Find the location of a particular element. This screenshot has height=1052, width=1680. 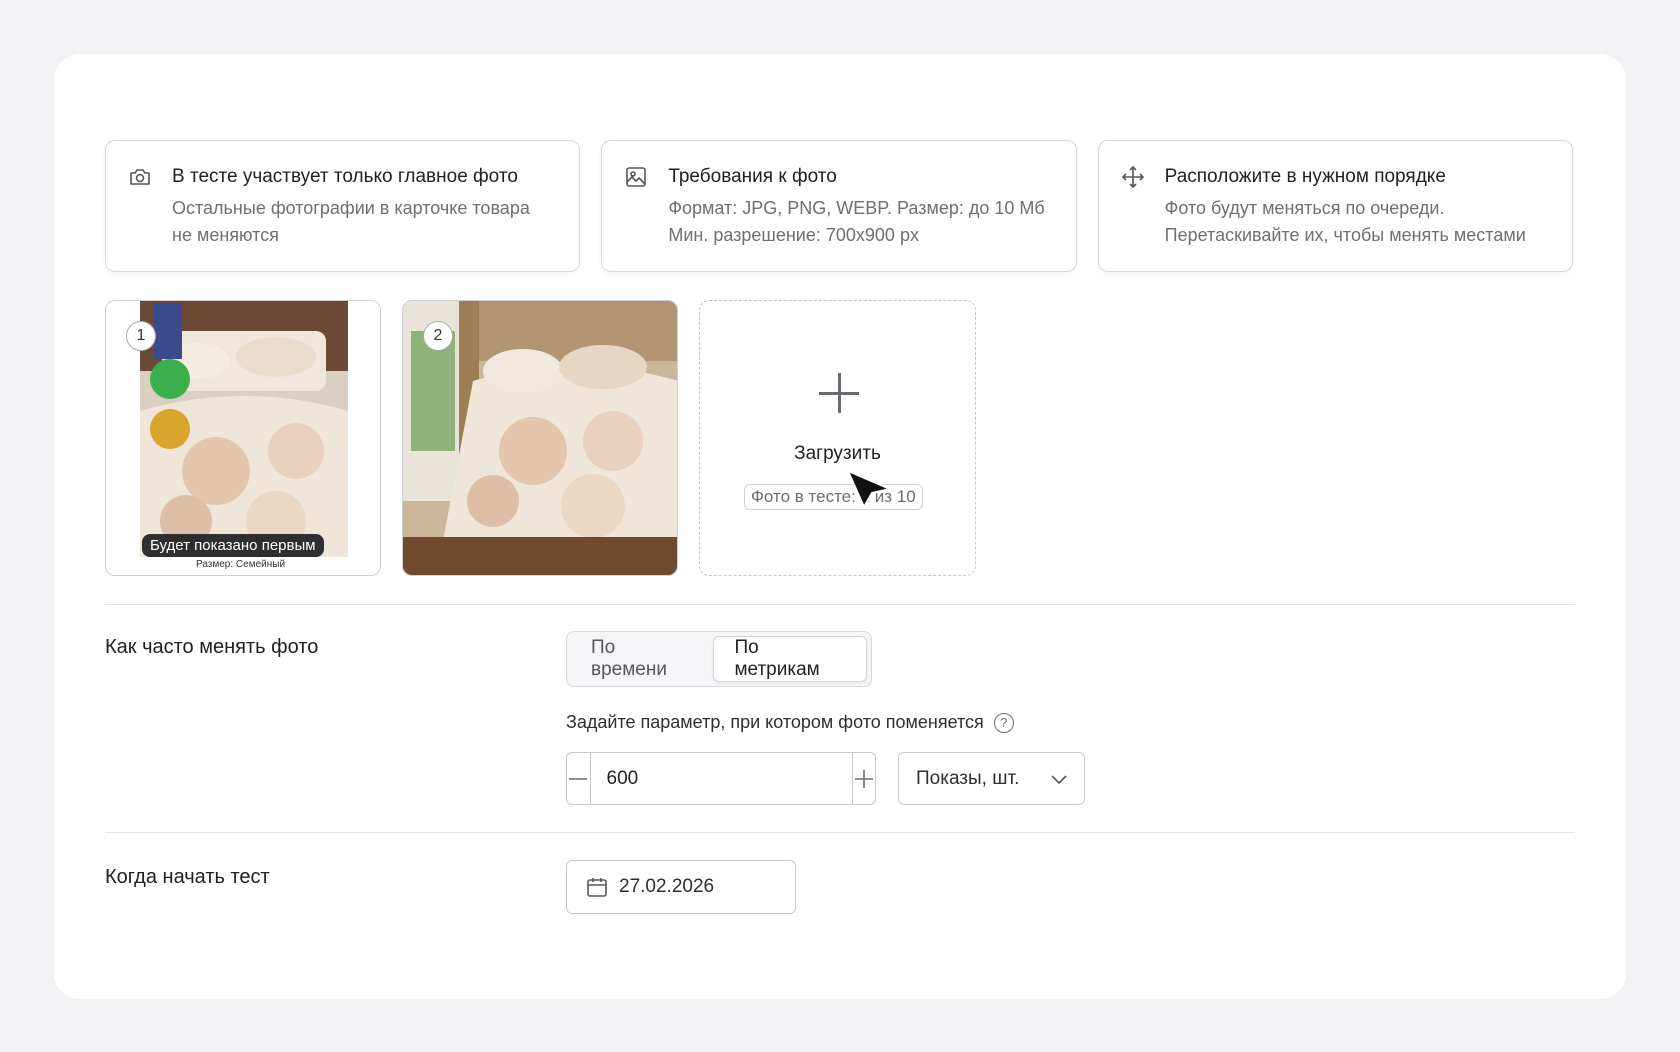

metric-unit-value: Показы, шт. is located at coordinates (968, 778).